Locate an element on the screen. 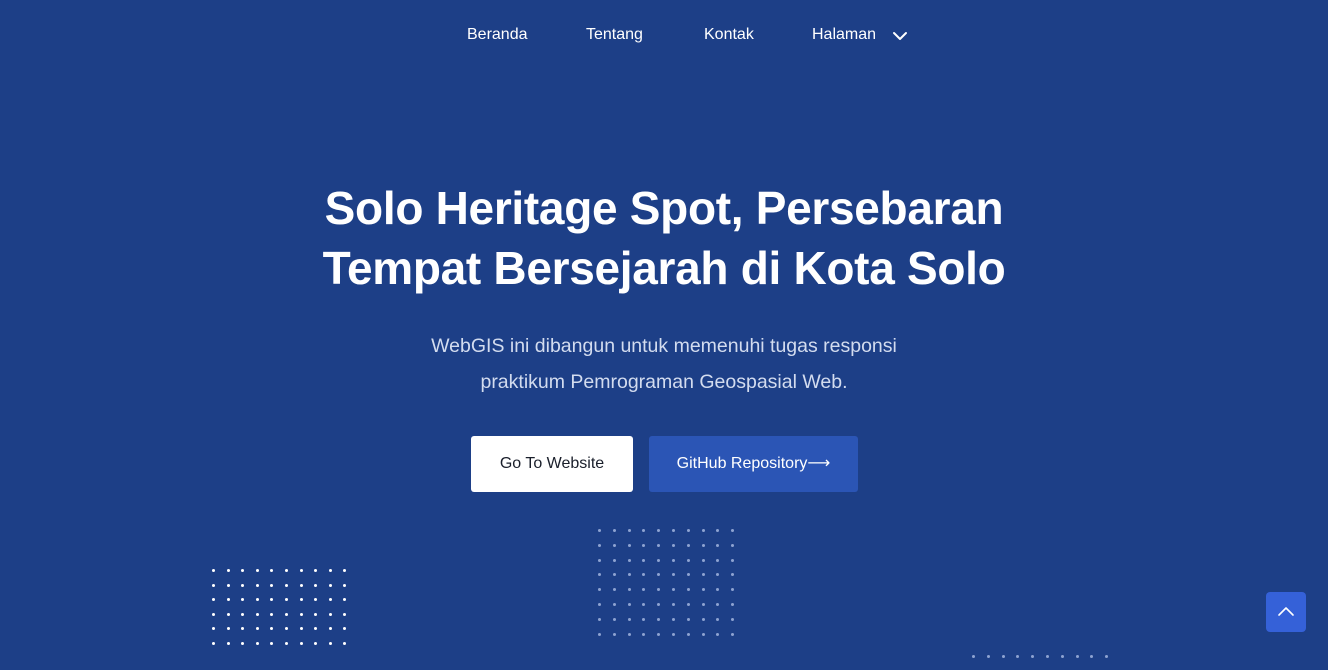 Image resolution: width=1328 pixels, height=670 pixels. nav-item-halaman: Halaman is located at coordinates (844, 35).